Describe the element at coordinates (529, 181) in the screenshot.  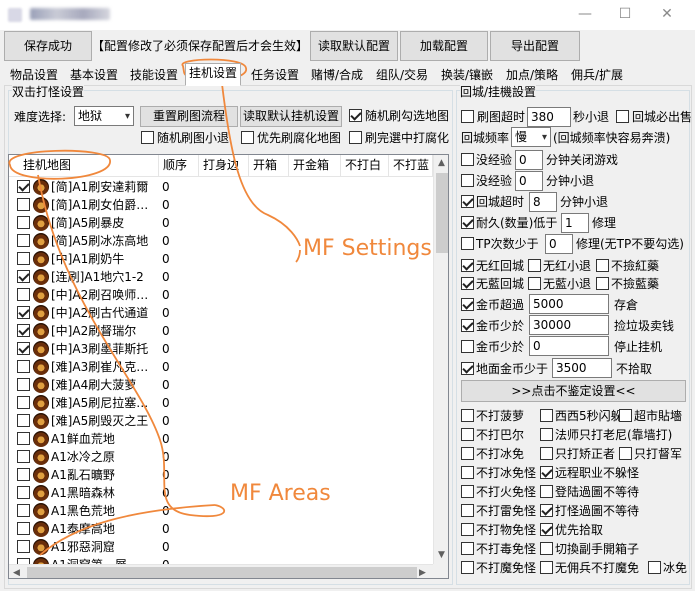
I see `no-exp-exit-input: 0` at that location.